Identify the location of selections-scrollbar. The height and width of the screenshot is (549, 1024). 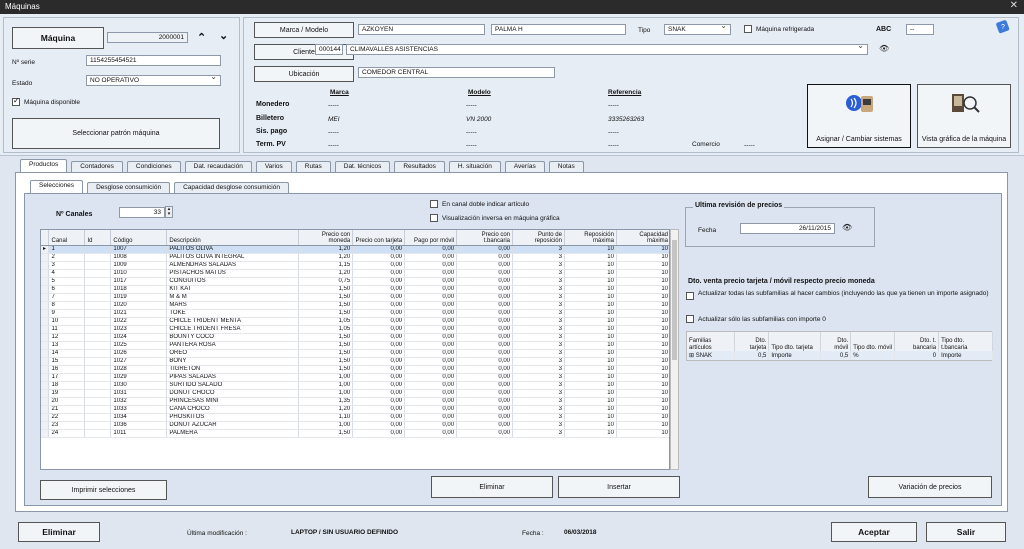
(674, 349).